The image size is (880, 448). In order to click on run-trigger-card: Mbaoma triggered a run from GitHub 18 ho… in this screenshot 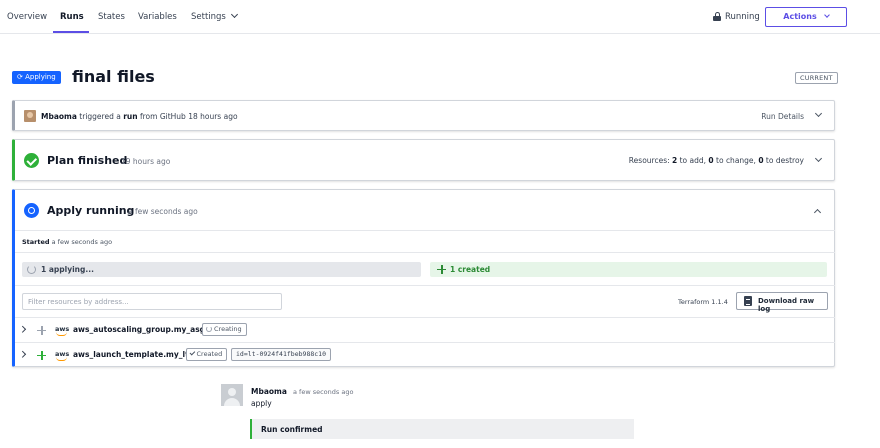, I will do `click(423, 115)`.